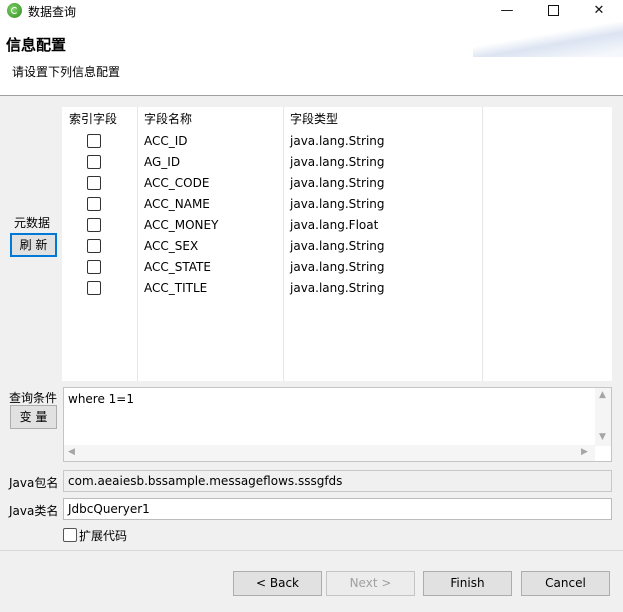  Describe the element at coordinates (548, 39) in the screenshot. I see `header-decoration` at that location.